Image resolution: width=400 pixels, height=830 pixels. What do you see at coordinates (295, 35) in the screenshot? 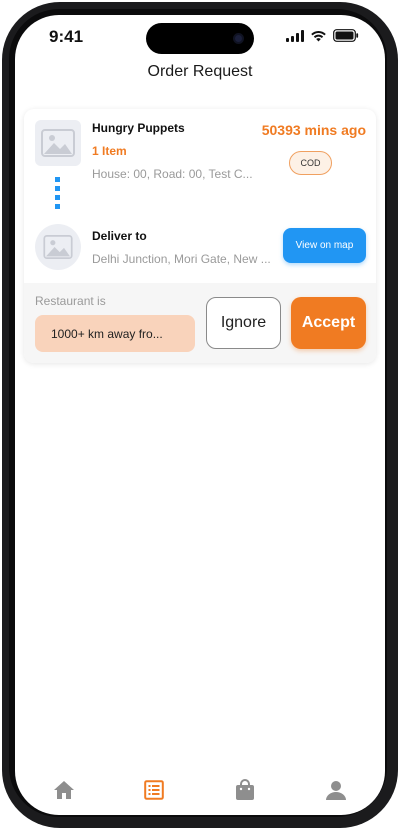
I see `signal-icon` at bounding box center [295, 35].